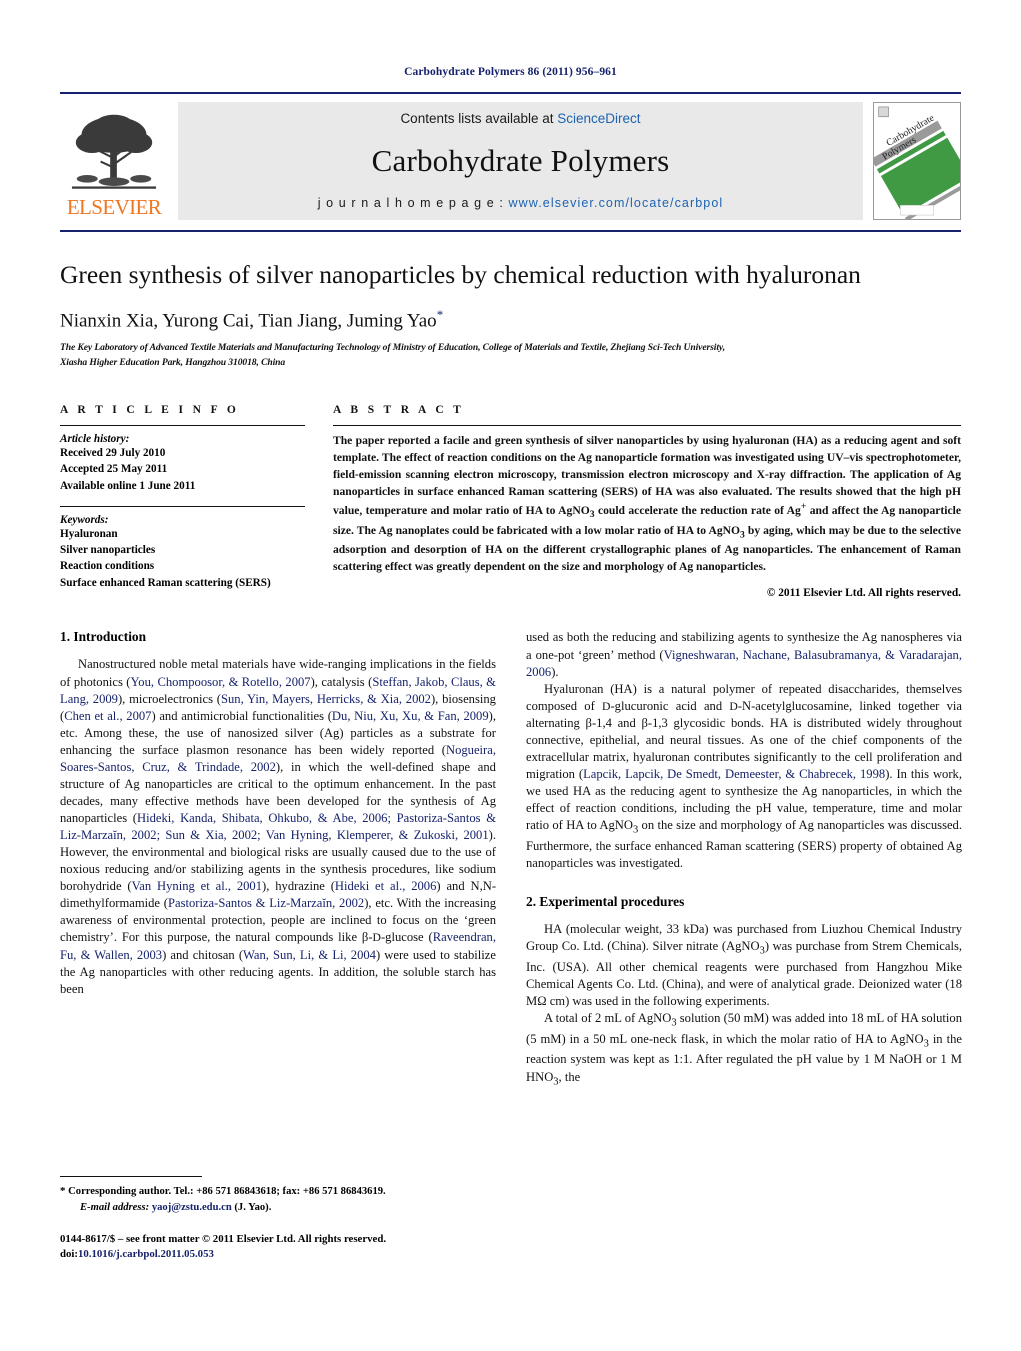 The height and width of the screenshot is (1351, 1021). What do you see at coordinates (406, 937) in the screenshot?
I see `text-run: -glucose (` at bounding box center [406, 937].